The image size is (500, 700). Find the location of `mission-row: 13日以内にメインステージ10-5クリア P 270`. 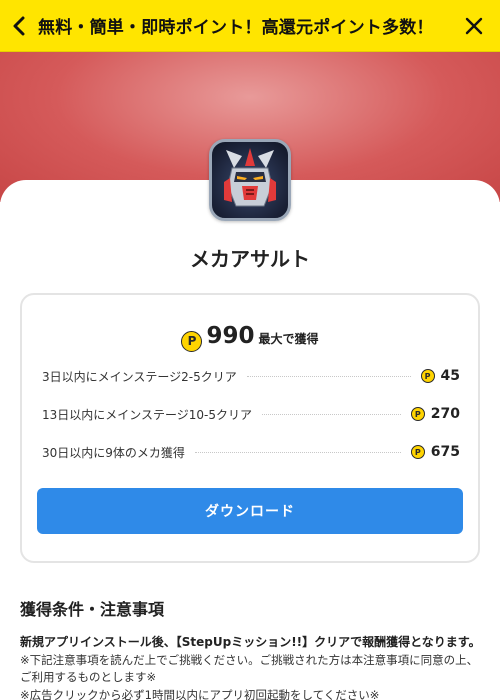

mission-row: 13日以内にメインステージ10-5クリア P 270 is located at coordinates (251, 414).